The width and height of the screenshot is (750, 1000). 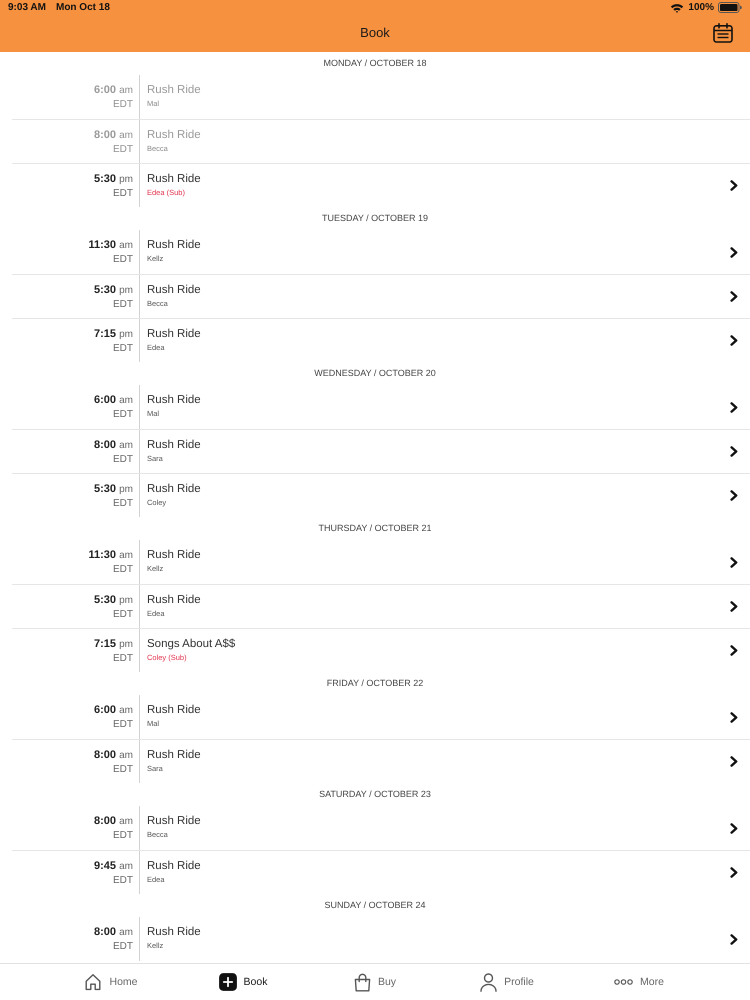 I want to click on person-icon, so click(x=489, y=982).